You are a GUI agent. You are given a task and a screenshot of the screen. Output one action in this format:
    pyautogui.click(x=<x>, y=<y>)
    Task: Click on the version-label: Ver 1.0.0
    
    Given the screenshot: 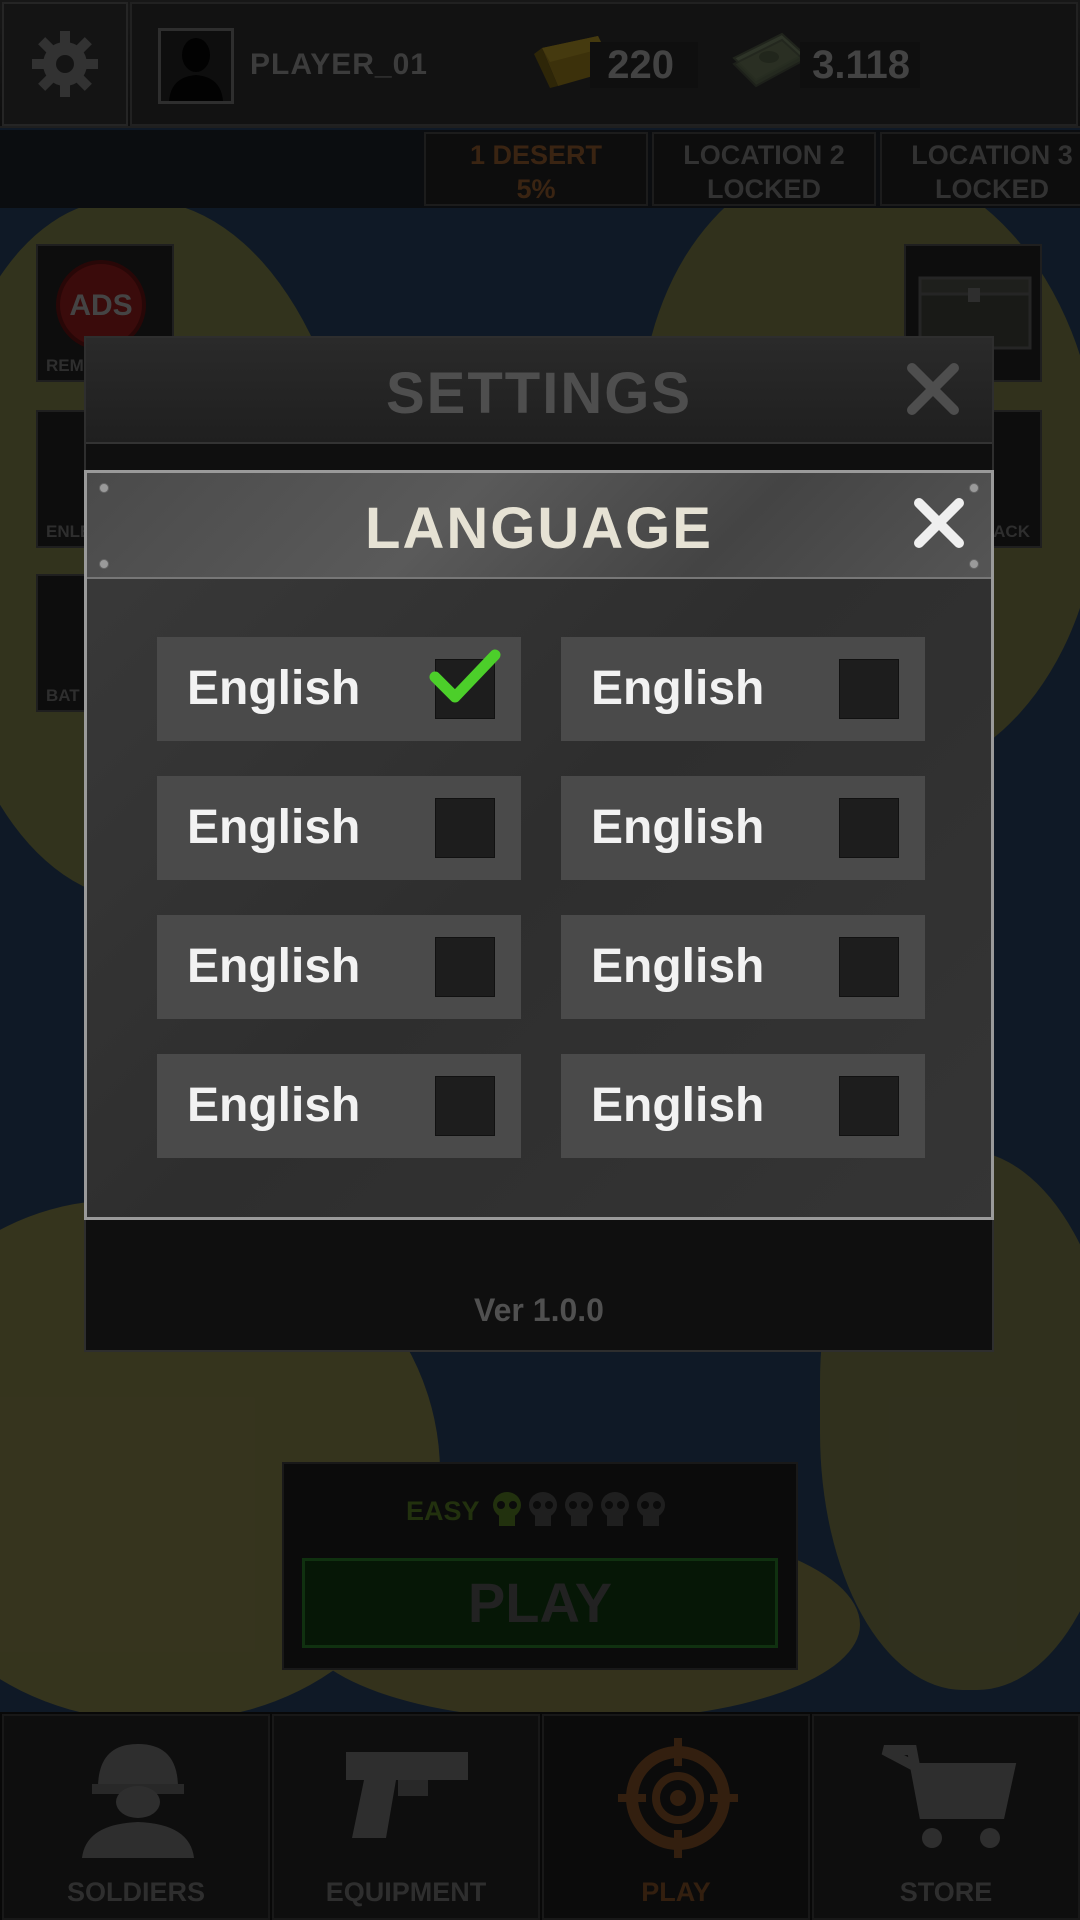 What is the action you would take?
    pyautogui.click(x=539, y=1310)
    